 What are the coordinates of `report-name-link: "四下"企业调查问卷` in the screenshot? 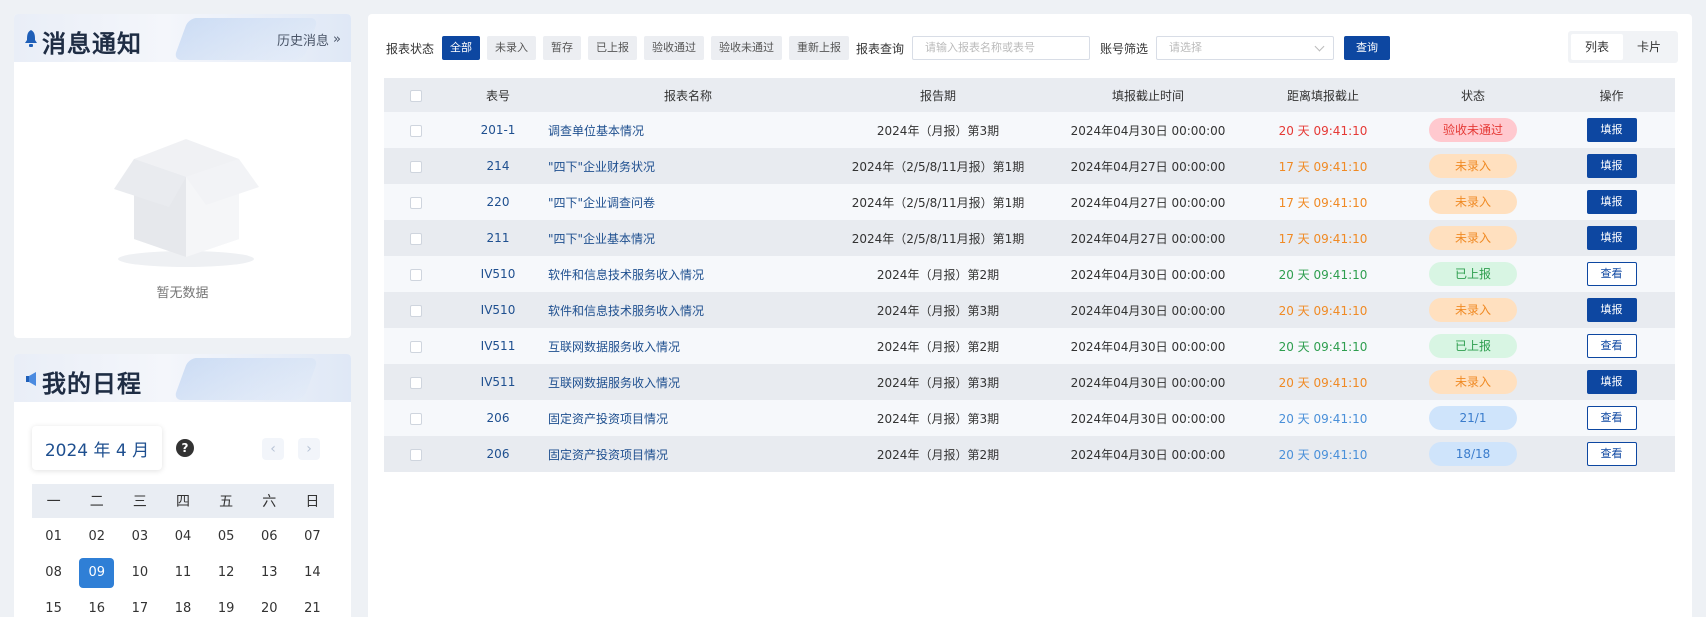 It's located at (688, 202).